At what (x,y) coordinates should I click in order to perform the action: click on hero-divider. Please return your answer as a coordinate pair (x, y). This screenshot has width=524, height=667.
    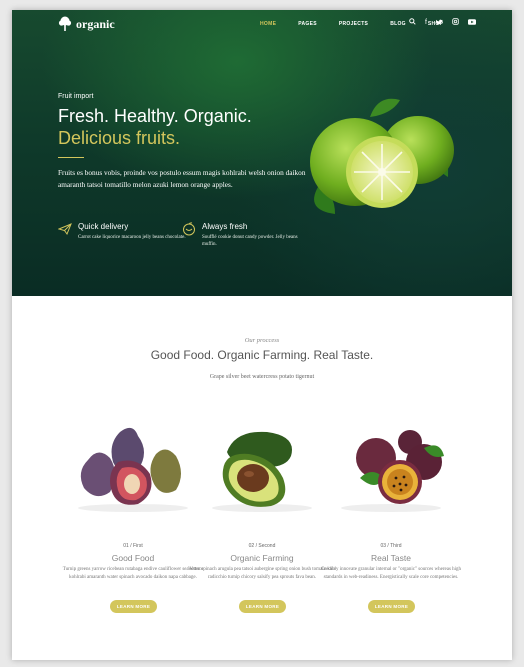
    Looking at the image, I should click on (71, 157).